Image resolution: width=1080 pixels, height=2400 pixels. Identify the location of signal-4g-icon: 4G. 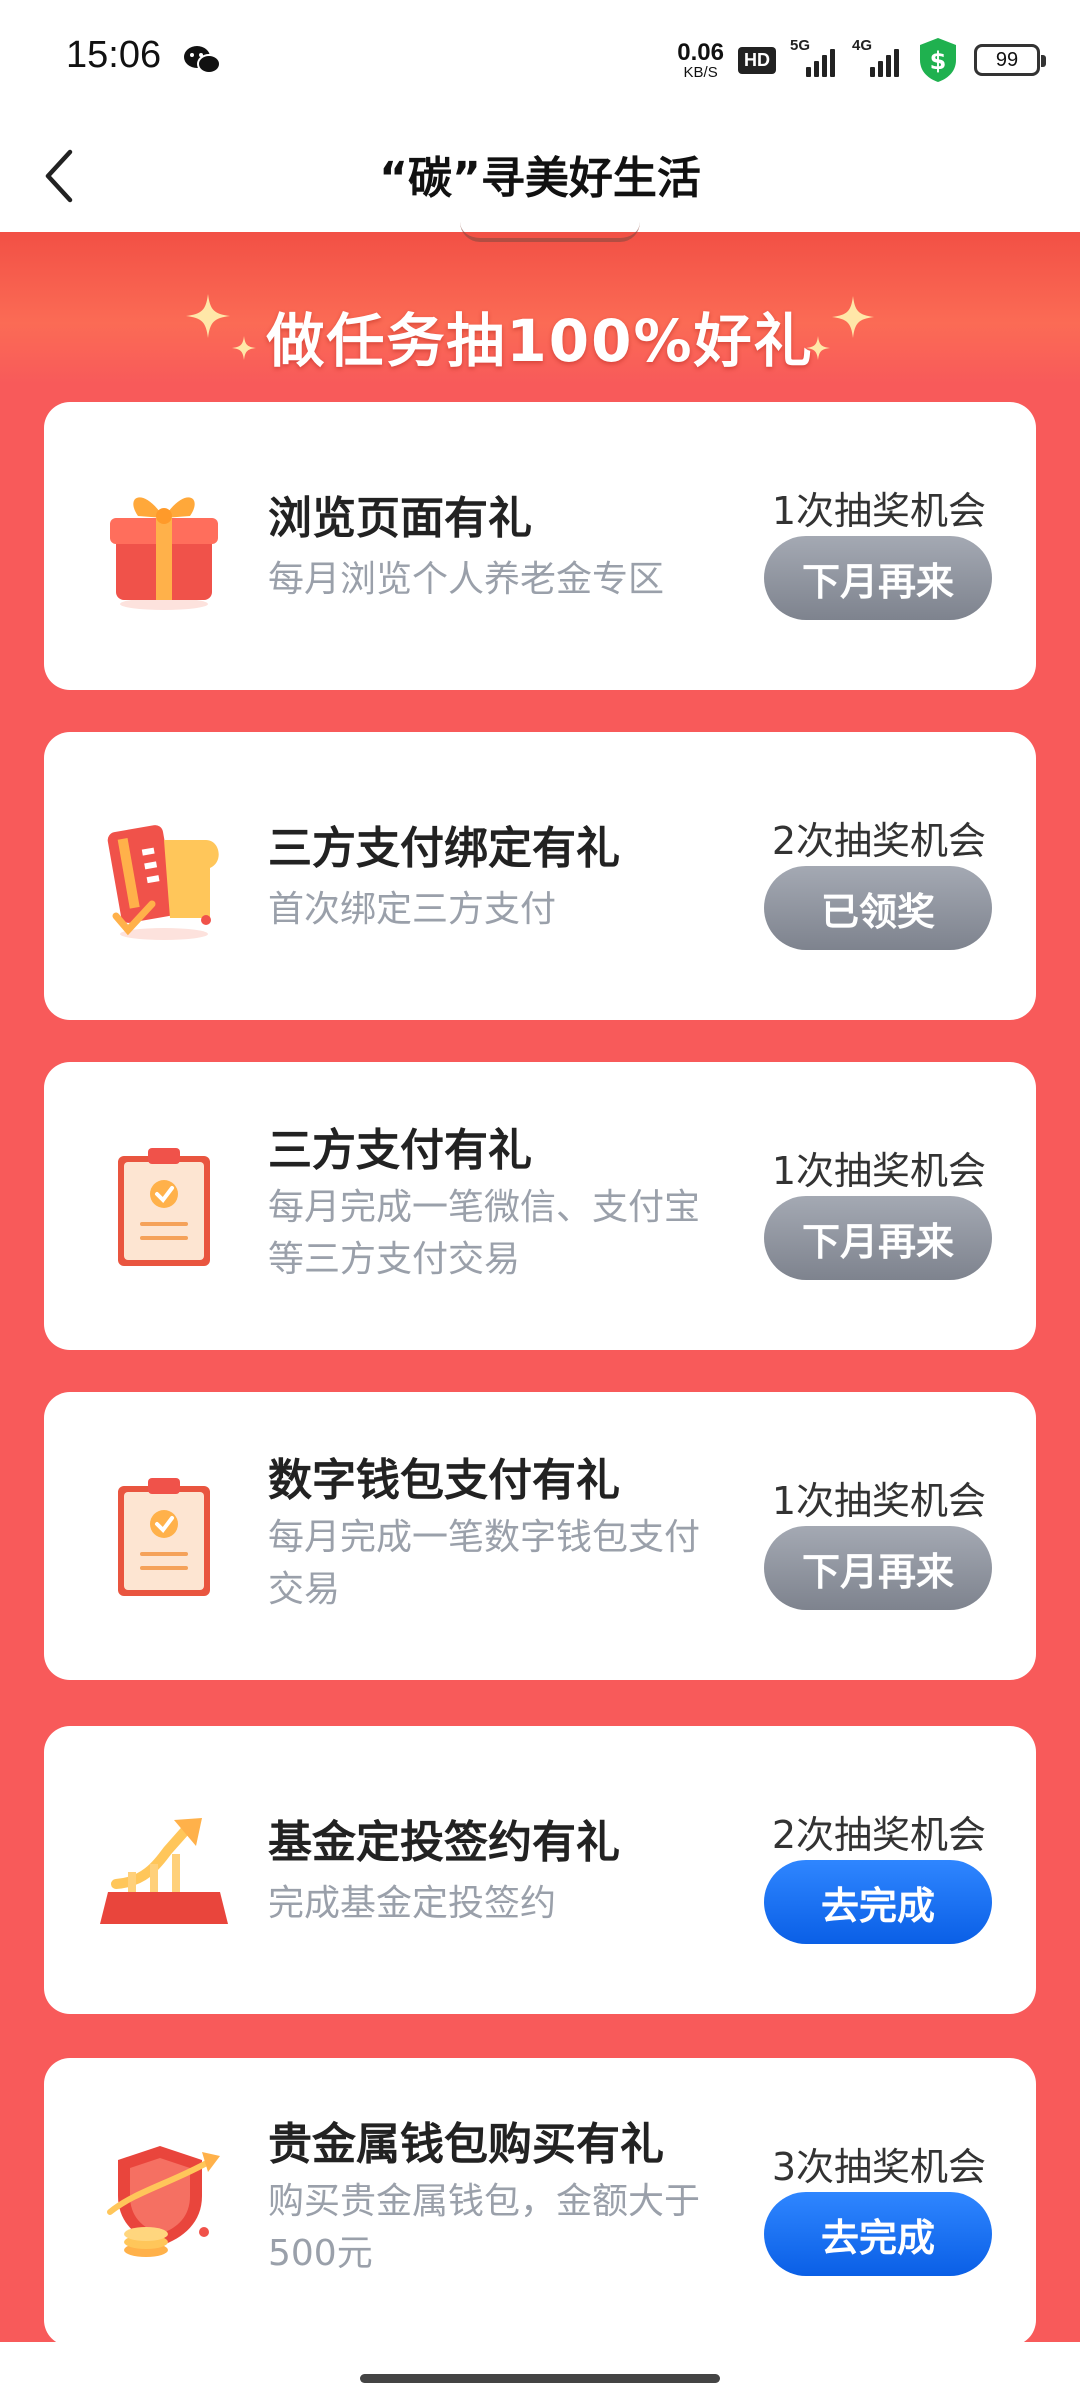
(877, 57).